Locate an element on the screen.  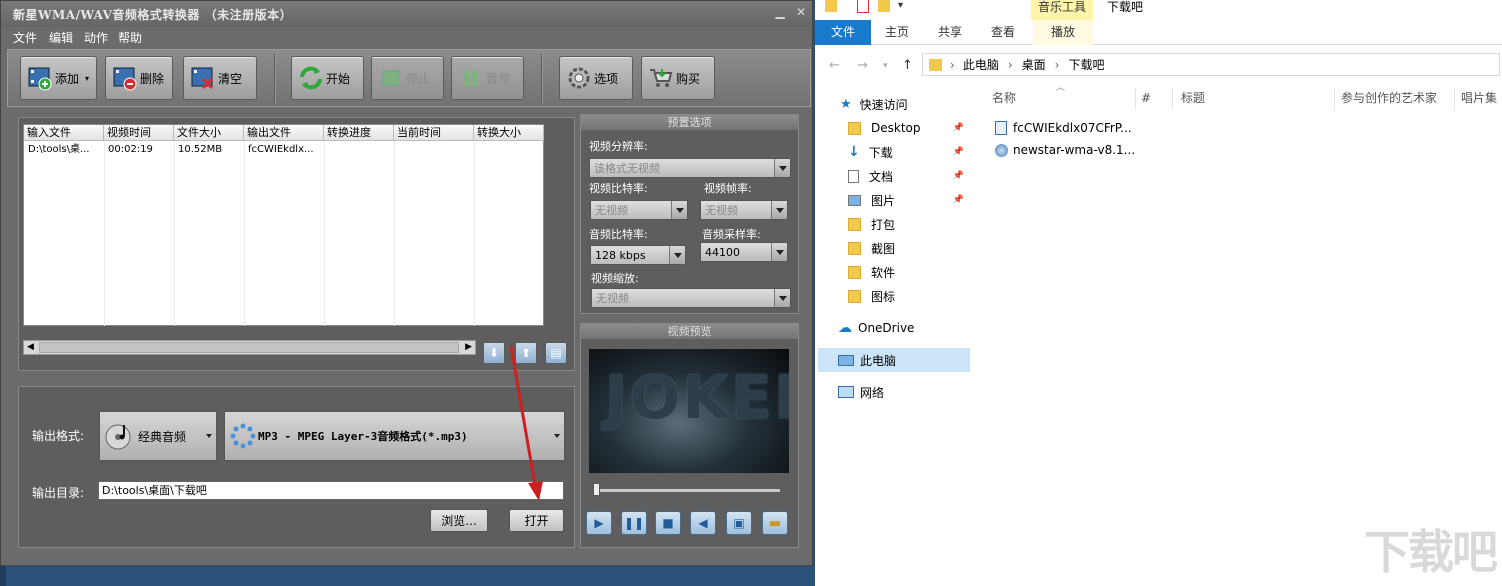
pause-preview-button: ❚❚ is located at coordinates (634, 523).